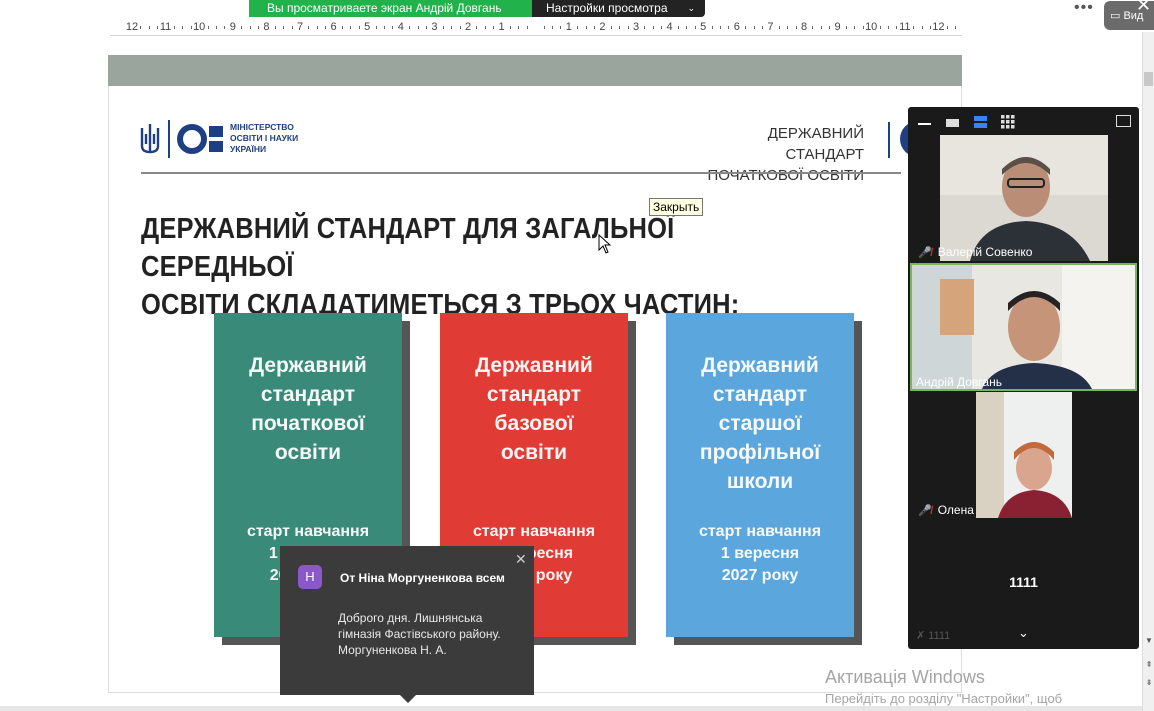 The image size is (1154, 711). What do you see at coordinates (980, 122) in the screenshot?
I see `strip-view-icon` at bounding box center [980, 122].